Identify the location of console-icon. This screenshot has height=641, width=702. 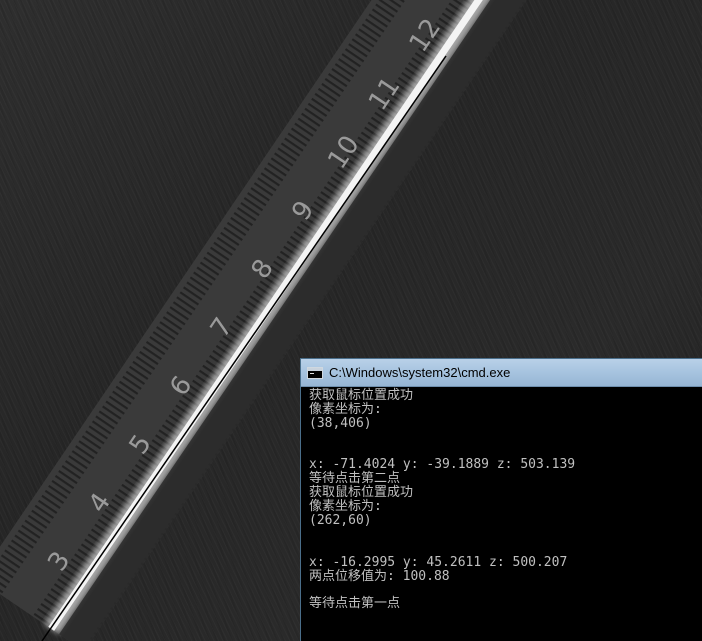
(315, 372).